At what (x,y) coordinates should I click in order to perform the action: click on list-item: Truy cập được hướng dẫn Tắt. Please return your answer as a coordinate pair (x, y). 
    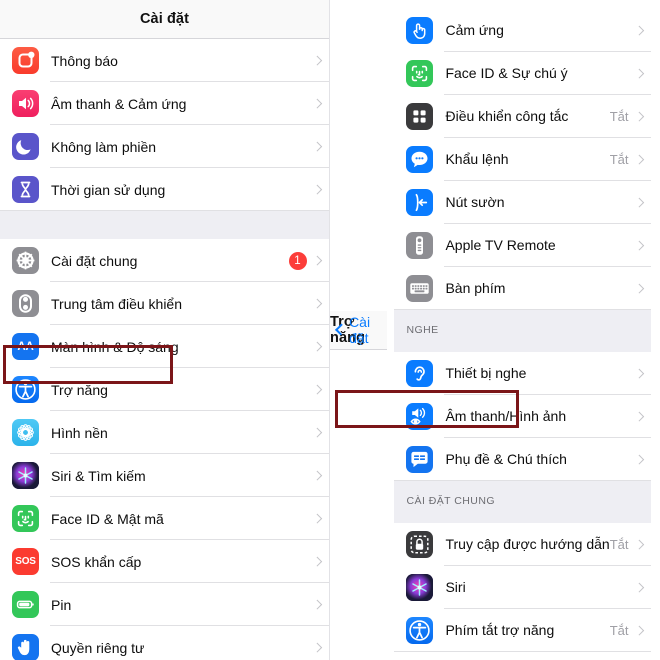
    Looking at the image, I should click on (522, 544).